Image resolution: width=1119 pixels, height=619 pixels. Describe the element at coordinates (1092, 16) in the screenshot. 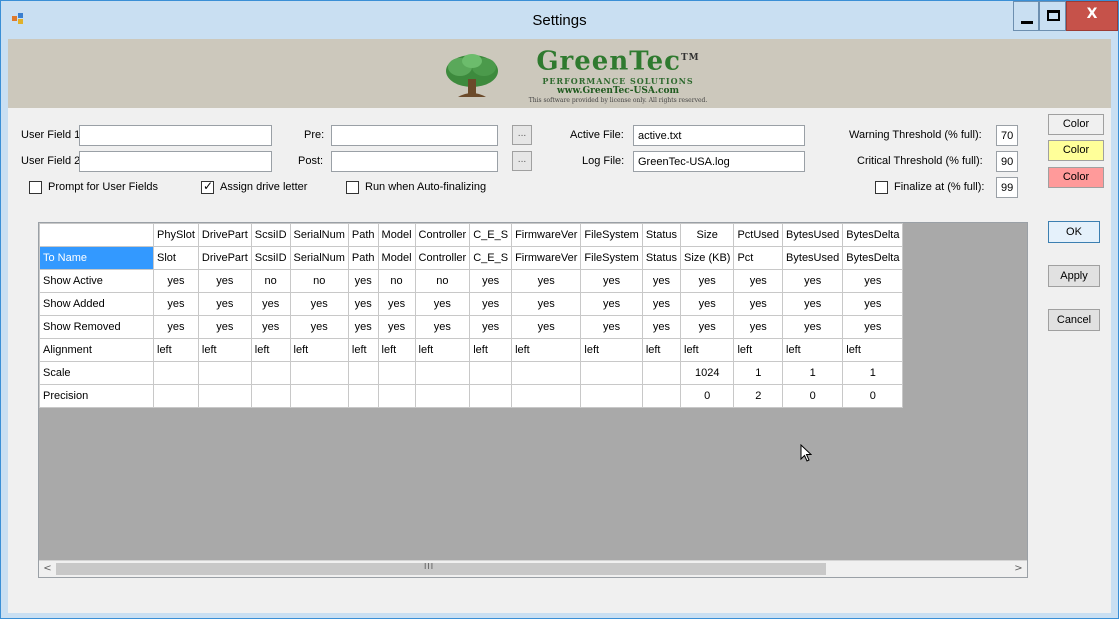

I see `close-button: X` at that location.